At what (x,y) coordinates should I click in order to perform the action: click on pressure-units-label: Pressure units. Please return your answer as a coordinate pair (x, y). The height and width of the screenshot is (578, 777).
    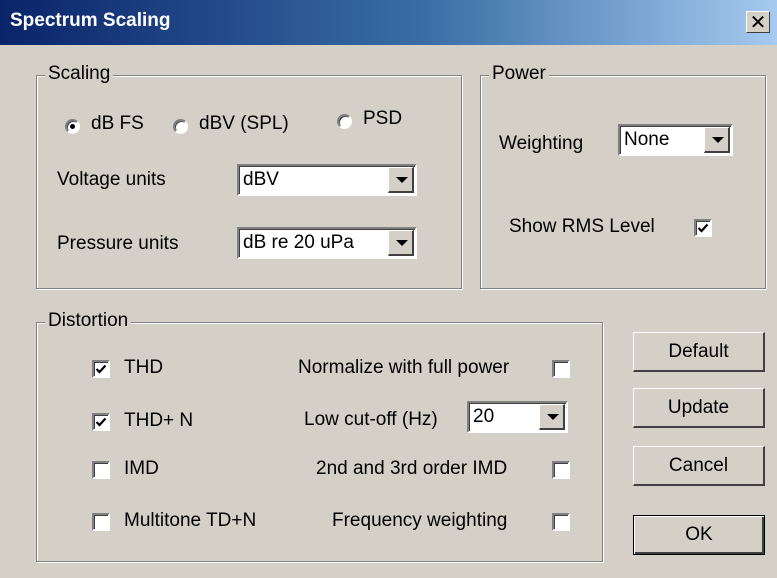
    Looking at the image, I should click on (118, 243).